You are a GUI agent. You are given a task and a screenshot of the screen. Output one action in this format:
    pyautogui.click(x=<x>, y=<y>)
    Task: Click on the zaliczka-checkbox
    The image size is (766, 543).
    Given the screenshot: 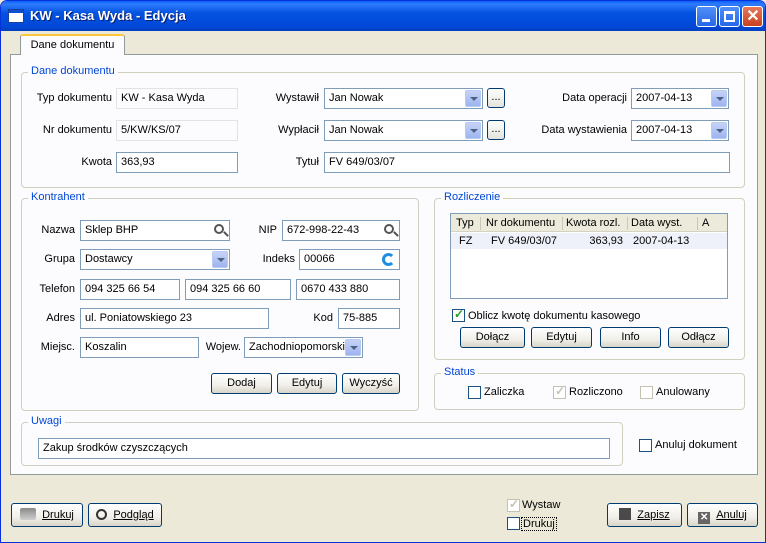 What is the action you would take?
    pyautogui.click(x=474, y=392)
    